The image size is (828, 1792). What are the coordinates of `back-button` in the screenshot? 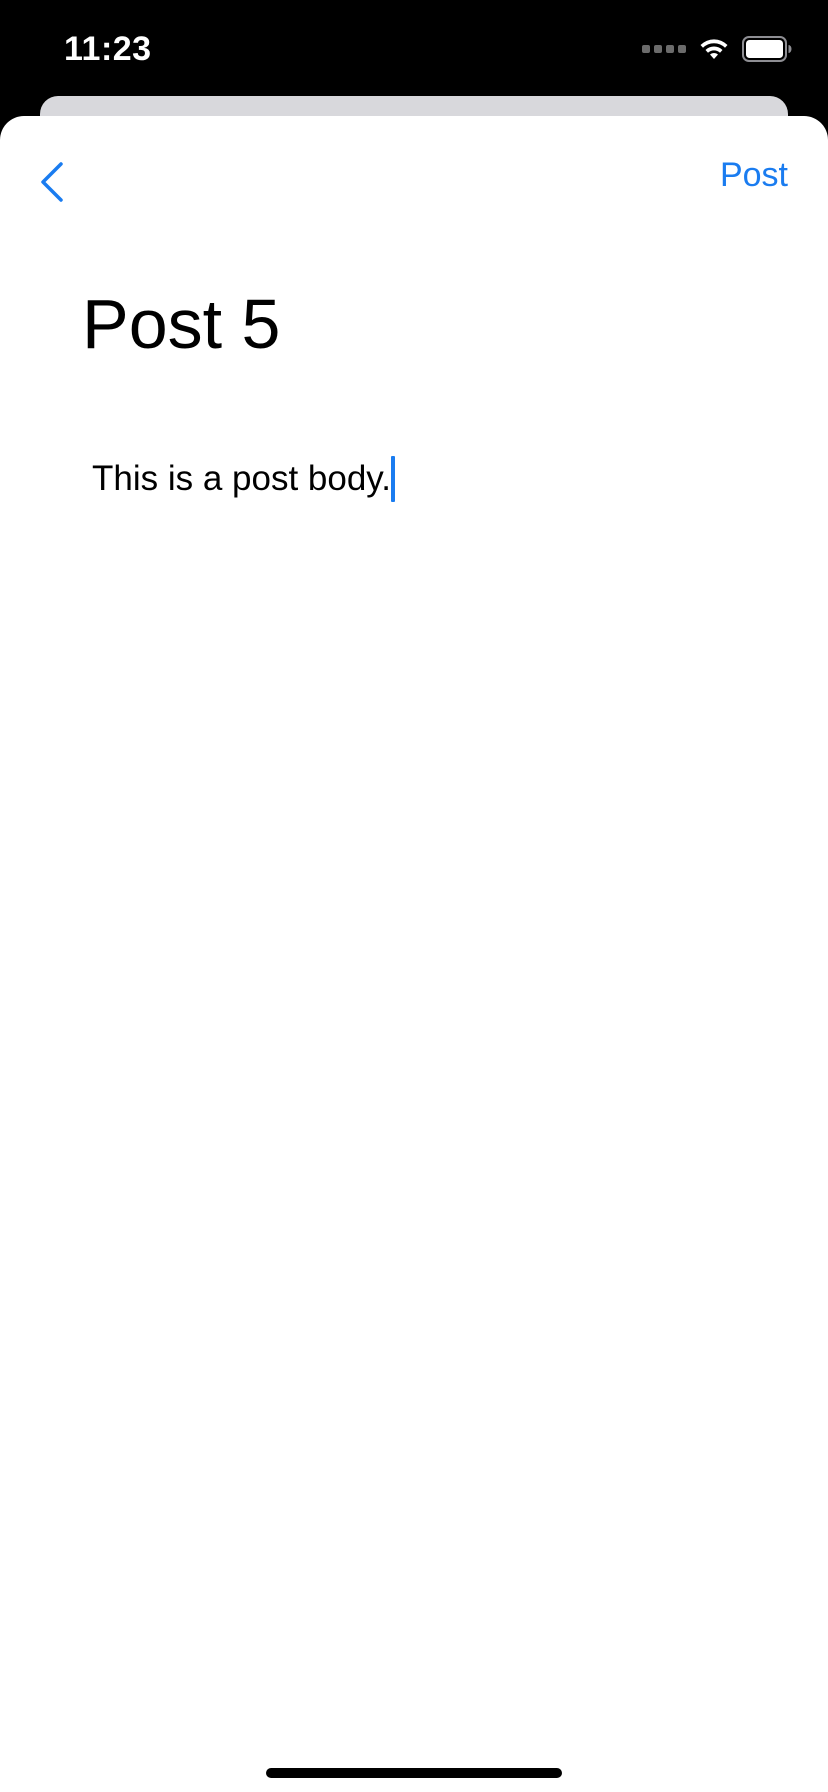 It's located at (52, 182).